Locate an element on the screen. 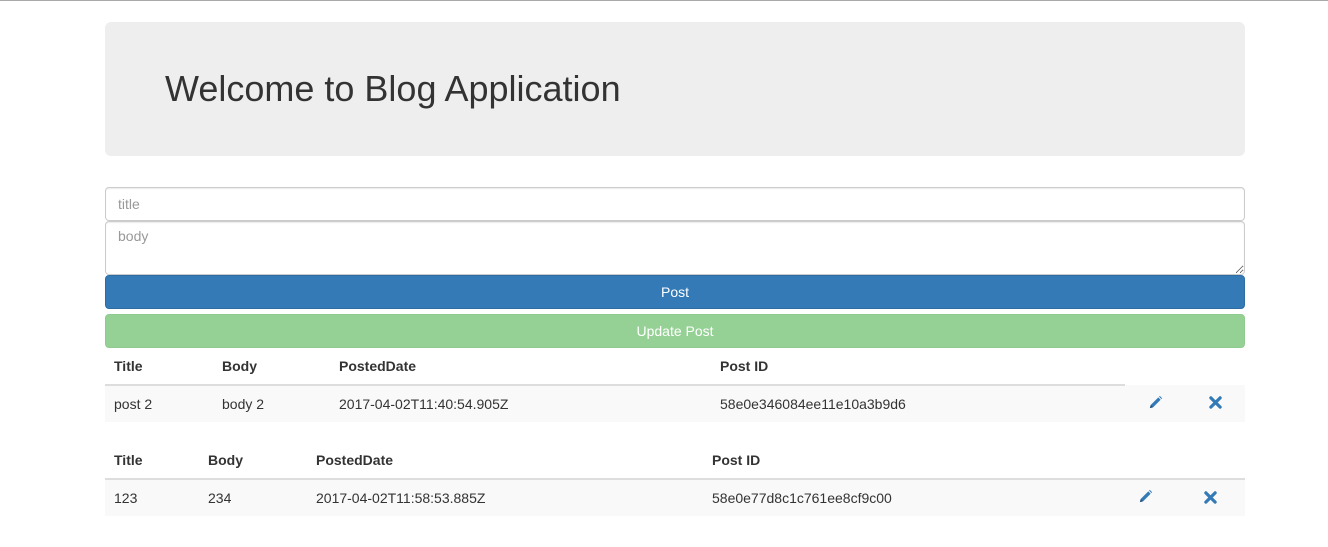 Image resolution: width=1328 pixels, height=547 pixels. page-title: Welcome to Blog Application is located at coordinates (393, 88).